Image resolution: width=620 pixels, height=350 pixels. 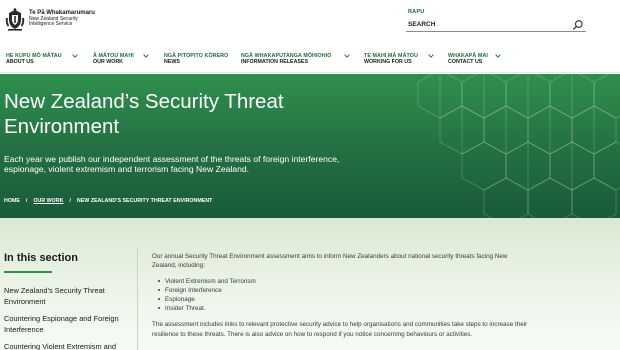 I want to click on nav-item-english-label: CONTACT US, so click(x=465, y=62).